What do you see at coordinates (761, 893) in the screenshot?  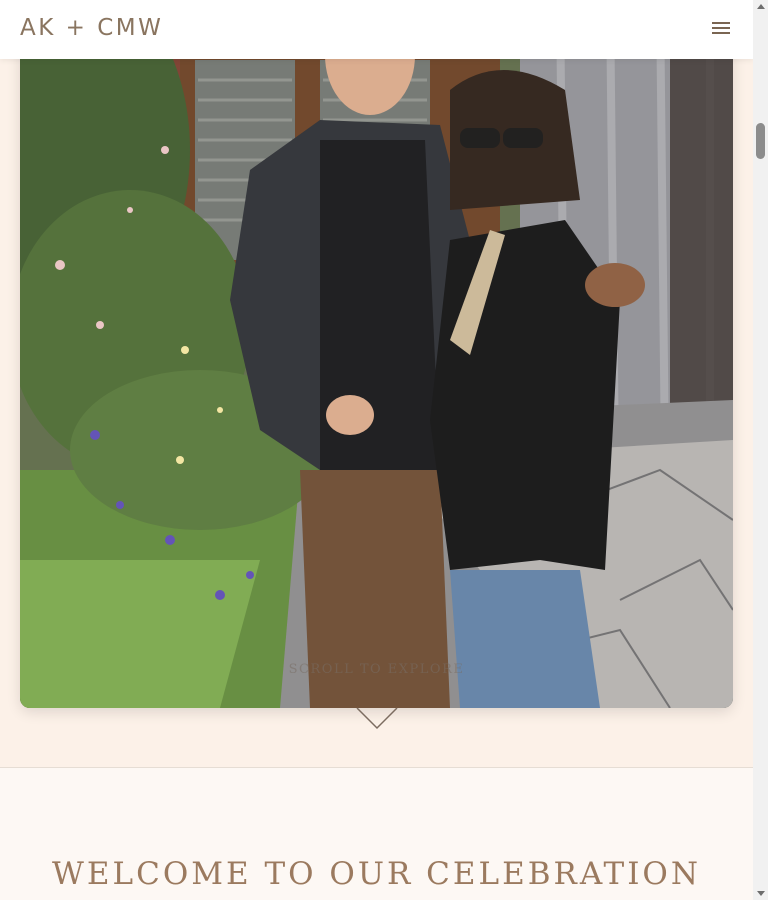 I see `scroll-down-arrow-icon` at bounding box center [761, 893].